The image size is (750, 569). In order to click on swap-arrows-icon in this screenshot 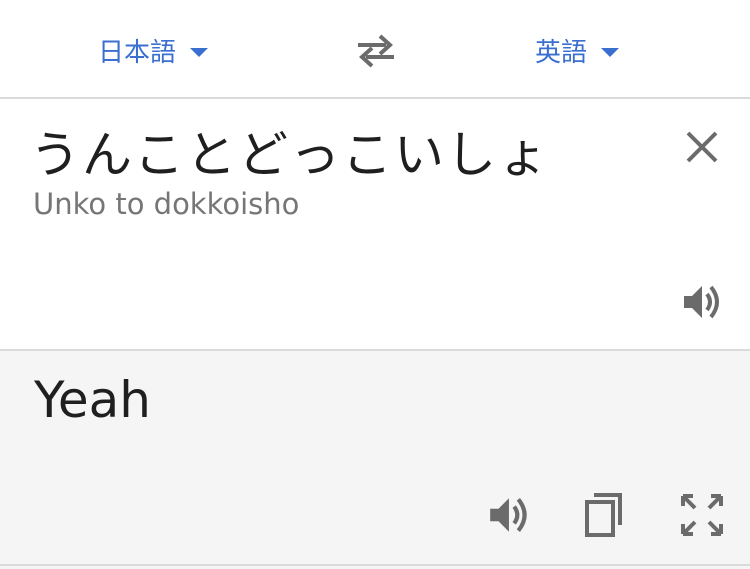, I will do `click(376, 51)`.